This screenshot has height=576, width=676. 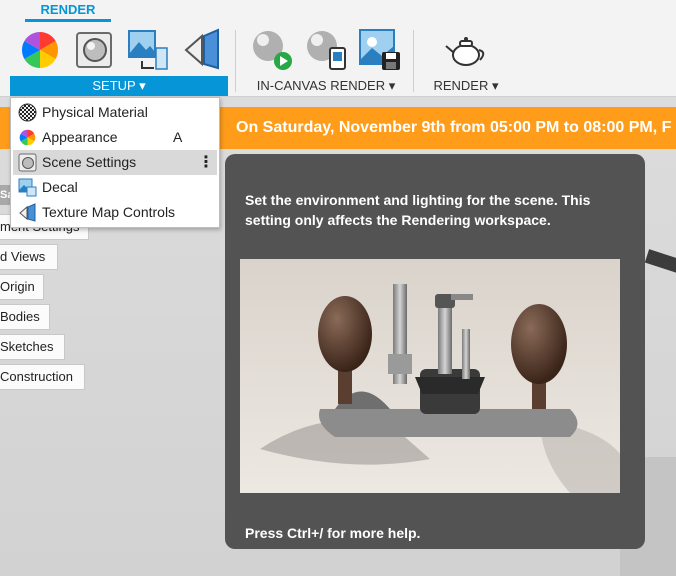 What do you see at coordinates (27, 137) in the screenshot?
I see `appearance-icon` at bounding box center [27, 137].